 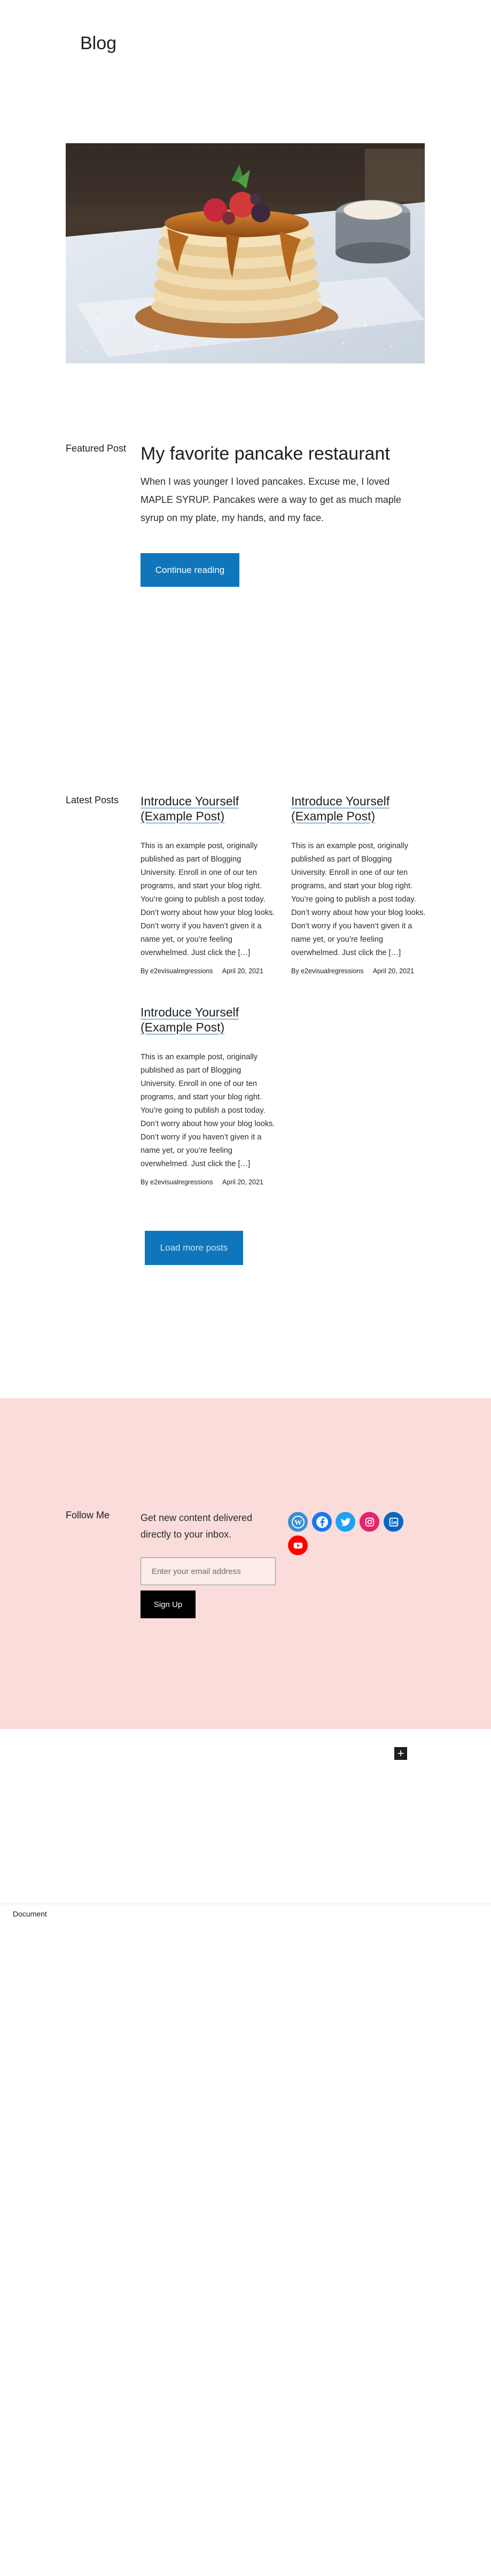 I want to click on youtube-icon, so click(x=298, y=1545).